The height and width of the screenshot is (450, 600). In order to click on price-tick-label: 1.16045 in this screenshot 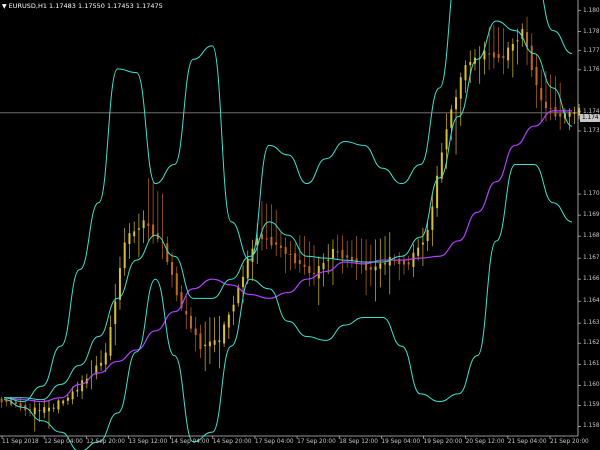, I will do `click(591, 385)`.